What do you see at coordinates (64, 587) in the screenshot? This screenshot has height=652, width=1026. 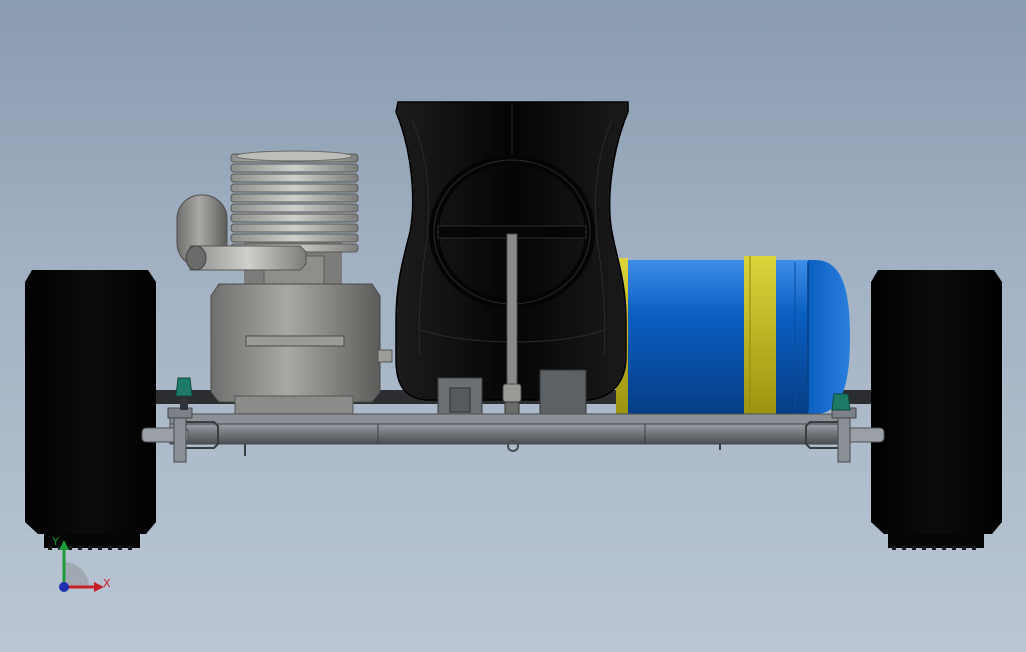 I see `z-axis-dot` at bounding box center [64, 587].